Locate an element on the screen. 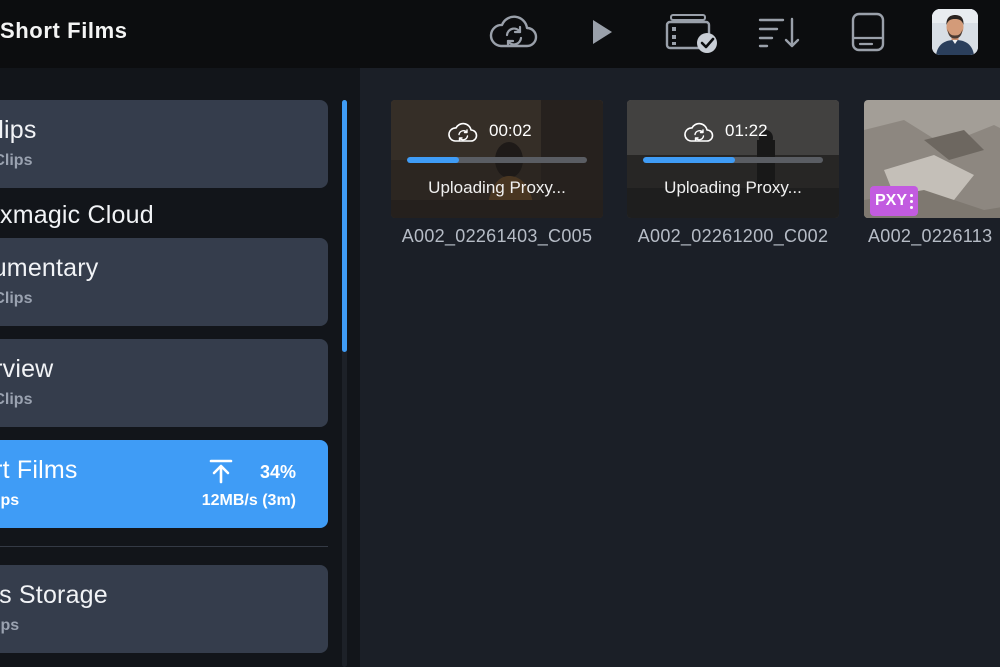  sidebar-item-name: erview is located at coordinates (27, 369).